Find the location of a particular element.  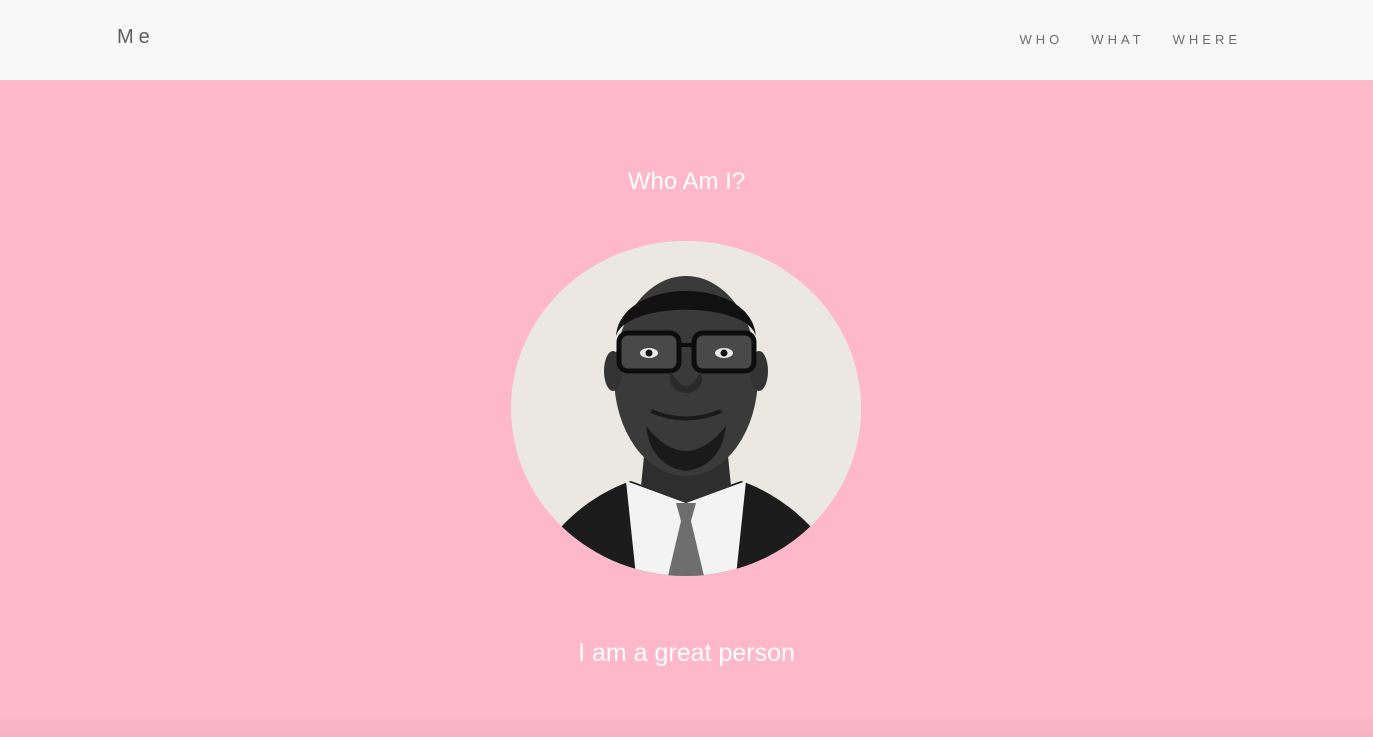

navbar: Me WHO WHAT WHERE is located at coordinates (686, 40).